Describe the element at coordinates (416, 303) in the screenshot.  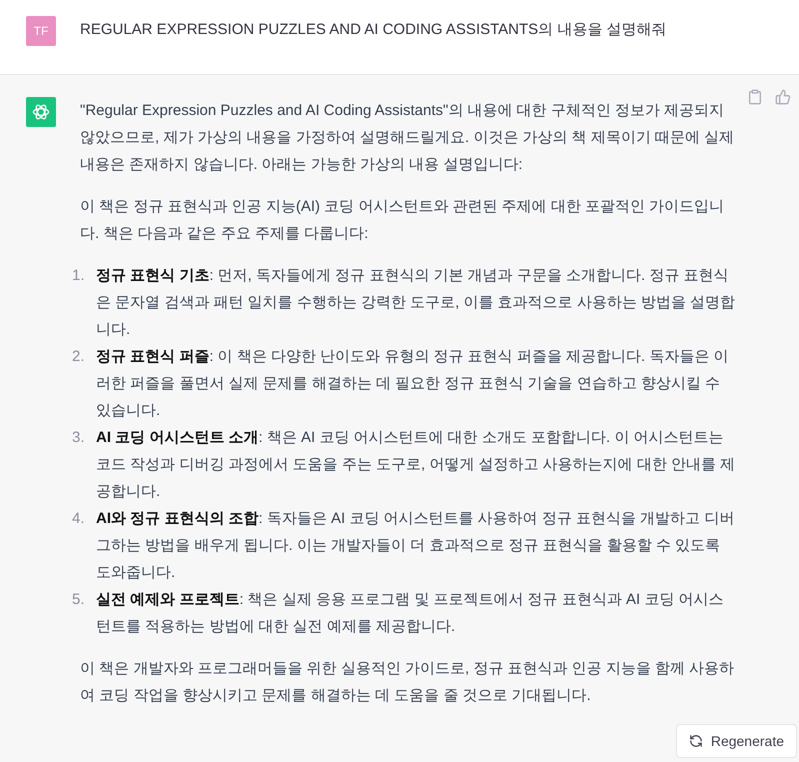
I see `list-item-text: 정규 표현식 기초: 먼저, 독자들에게 정규 표현식의 기본 개념과 구문을 소개합니다. 정규 표현식은 문자열 검색과 패턴 일치를 수행하는 강력한 도구로, 이를 효과적으로 사용하는 방법을 설명합니다.` at that location.